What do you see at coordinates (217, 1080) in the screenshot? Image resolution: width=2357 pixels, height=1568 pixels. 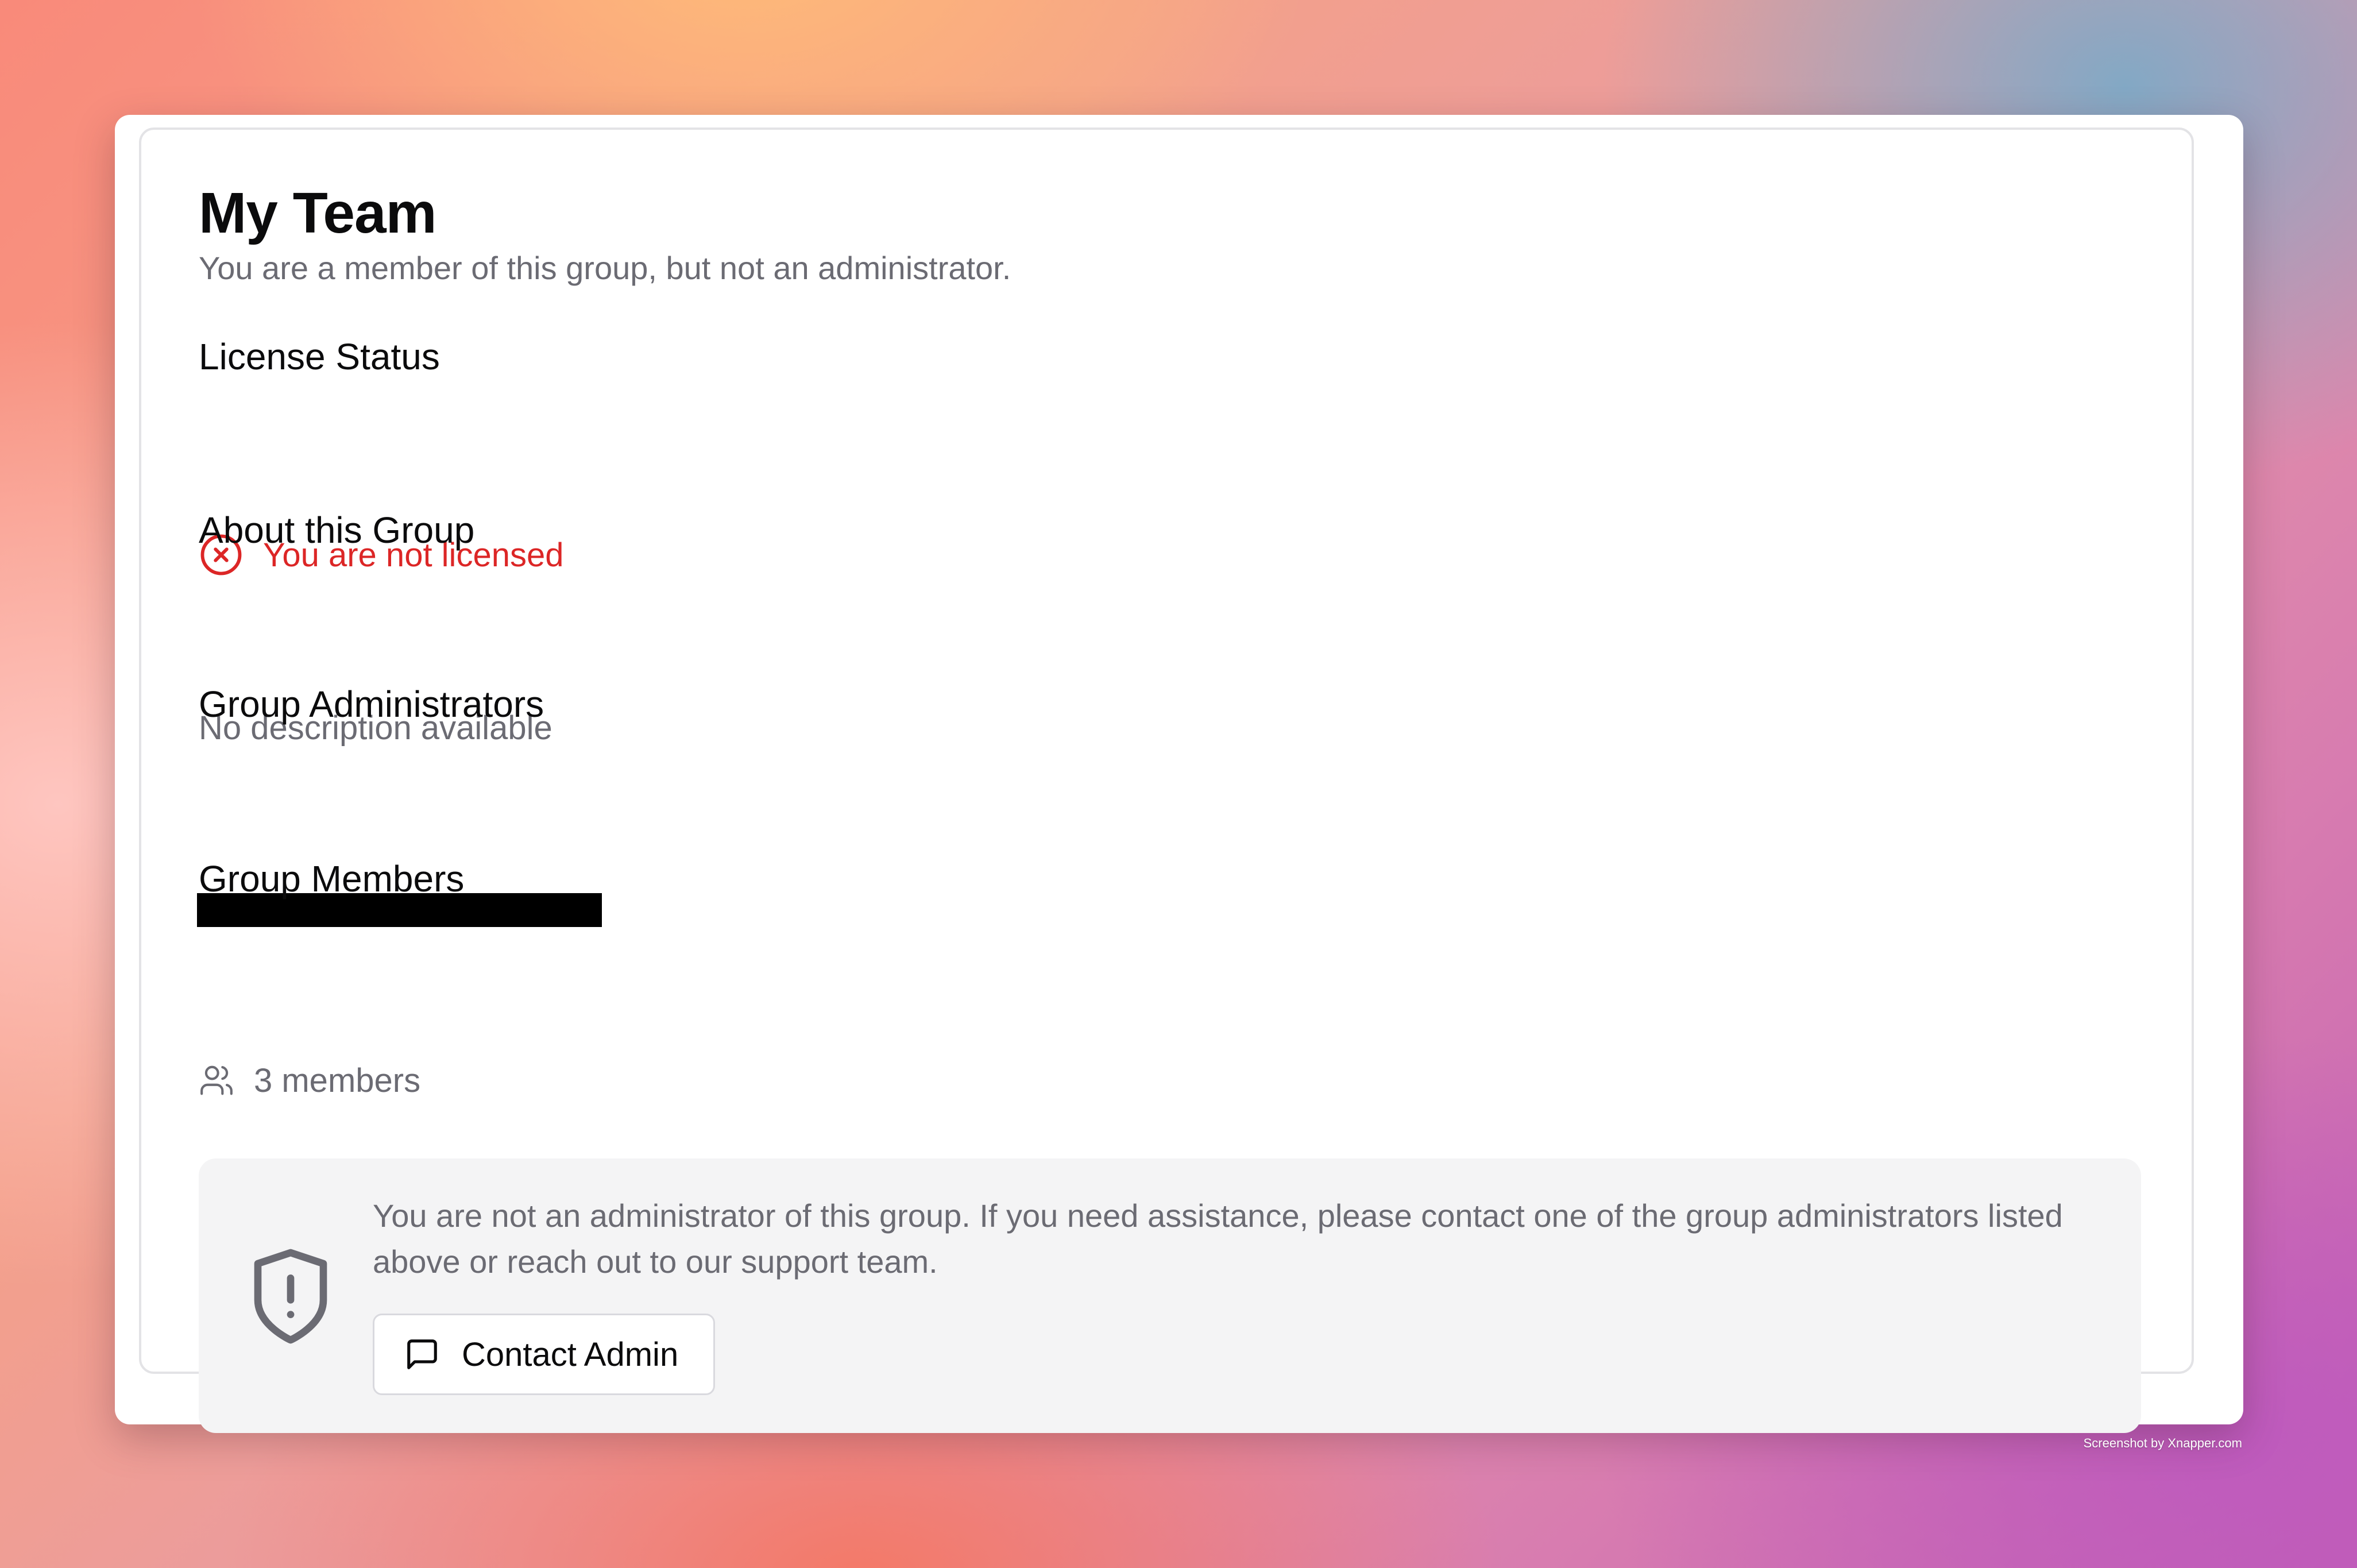 I see `users-icon` at bounding box center [217, 1080].